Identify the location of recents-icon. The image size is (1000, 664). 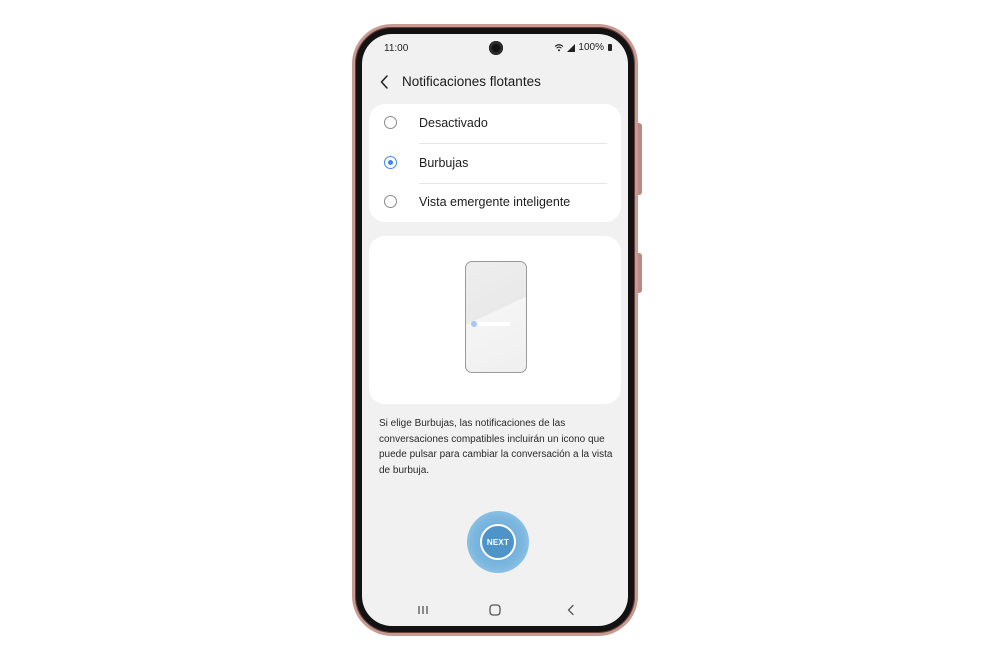
(423, 610).